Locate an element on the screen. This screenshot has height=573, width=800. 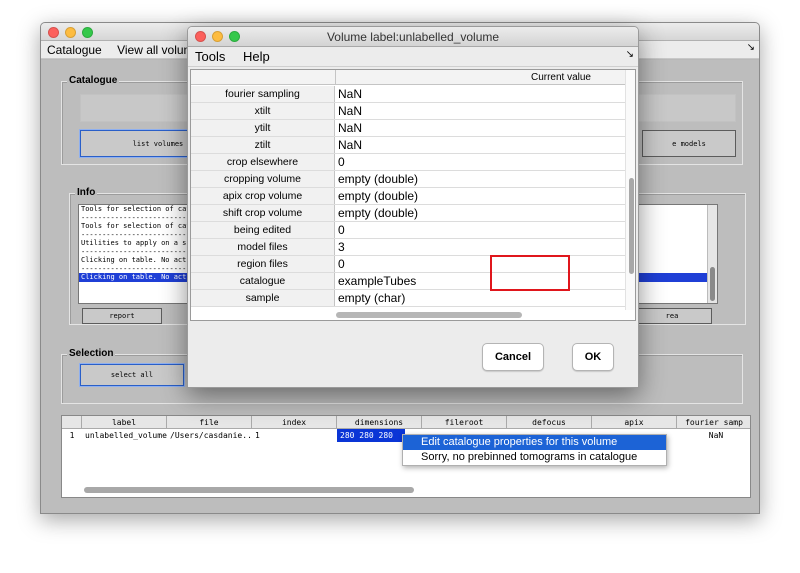
dialog-menubar: Tools Help ↘ is located at coordinates (413, 57).